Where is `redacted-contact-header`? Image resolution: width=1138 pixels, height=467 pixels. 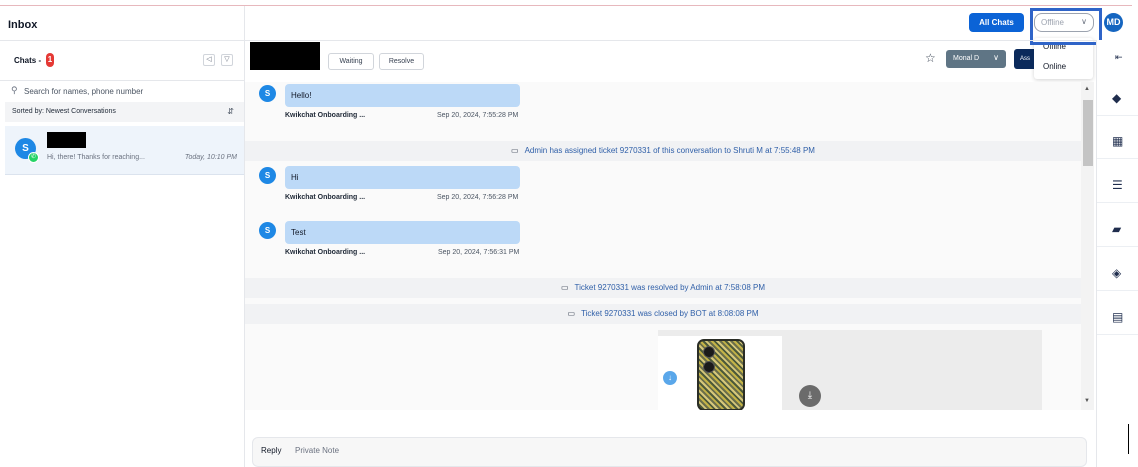
redacted-contact-header is located at coordinates (285, 56).